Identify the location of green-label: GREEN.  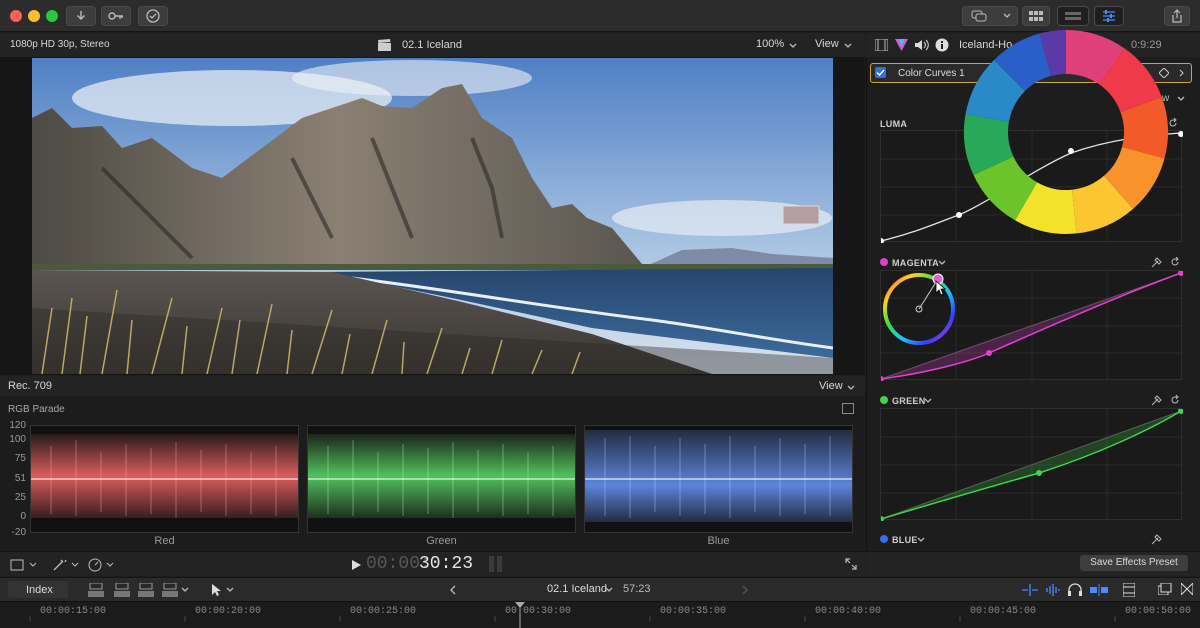
(909, 401).